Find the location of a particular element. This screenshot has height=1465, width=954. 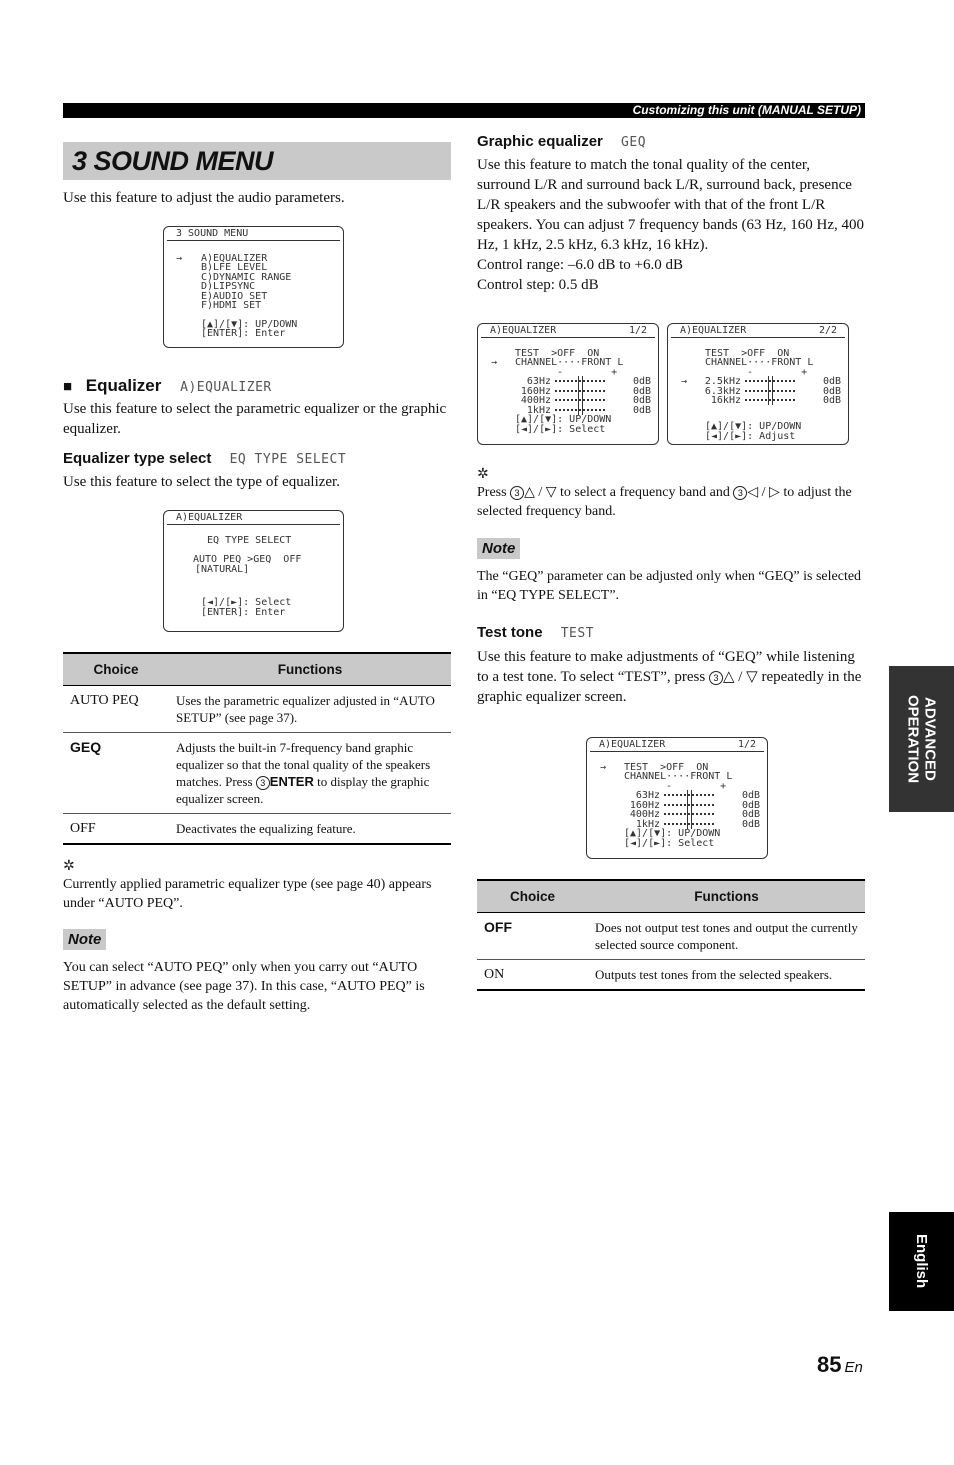

osd-title: 3 SOUND MENU is located at coordinates (212, 233).